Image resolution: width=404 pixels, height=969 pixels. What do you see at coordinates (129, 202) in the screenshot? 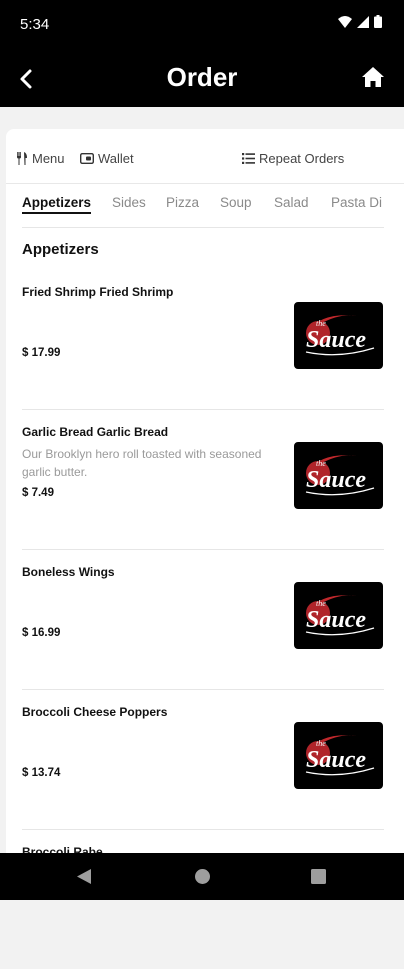
I see `tab-sides: Sides` at bounding box center [129, 202].